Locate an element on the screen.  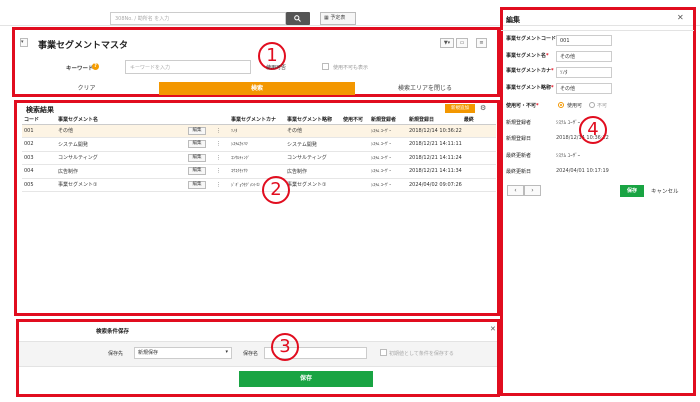
chevron-down-icon: ▾ is located at coordinates (22, 42).